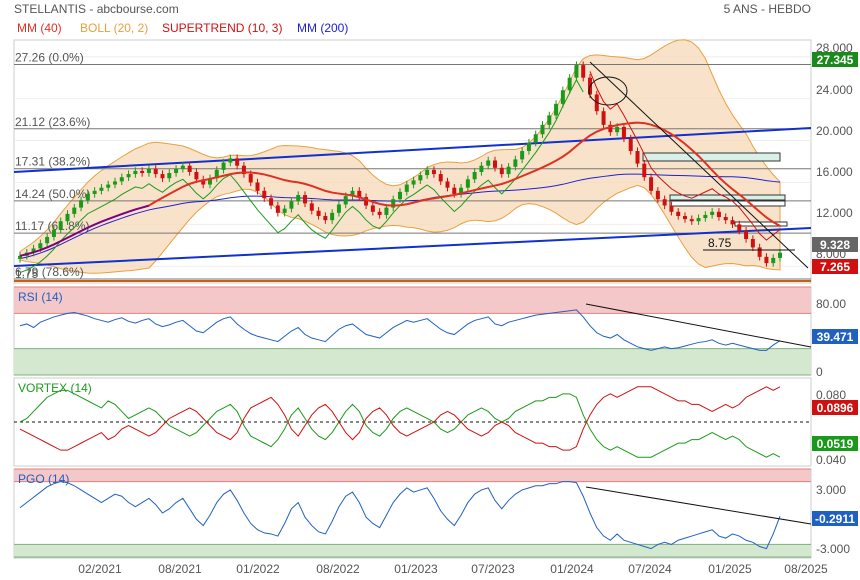 Image resolution: width=860 pixels, height=580 pixels. I want to click on price-tag-last: 9.328, so click(835, 244).